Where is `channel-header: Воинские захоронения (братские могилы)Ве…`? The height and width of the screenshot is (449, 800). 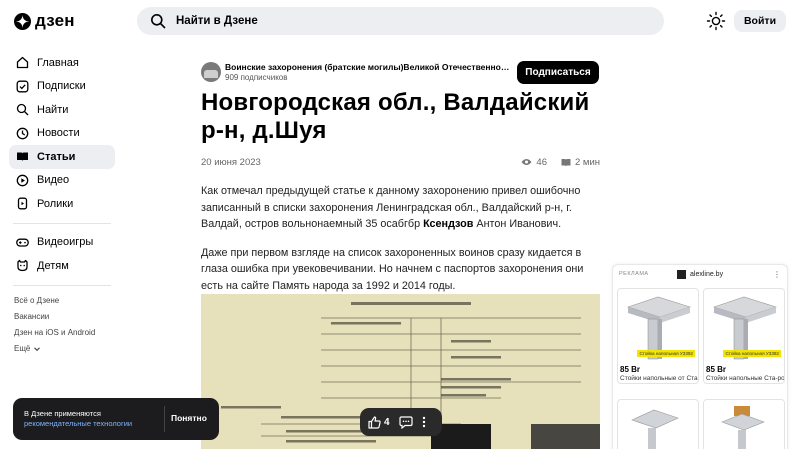
channel-header: Воинские захоронения (братские могилы)Ве… is located at coordinates (400, 72).